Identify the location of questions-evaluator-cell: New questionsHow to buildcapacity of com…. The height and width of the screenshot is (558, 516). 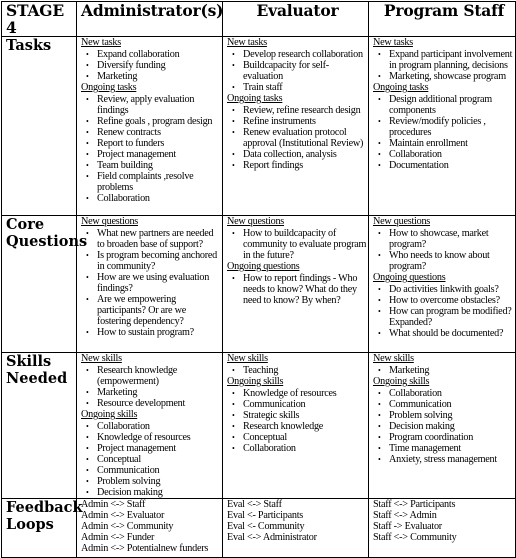
(295, 284).